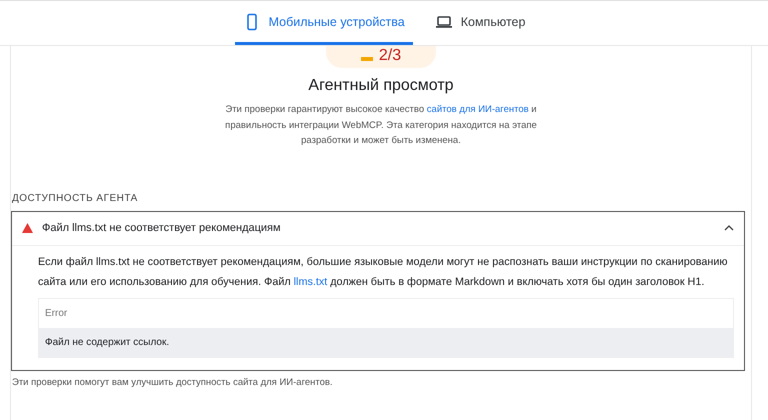 The image size is (768, 420). I want to click on category-title: Агентный просмотр, so click(381, 86).